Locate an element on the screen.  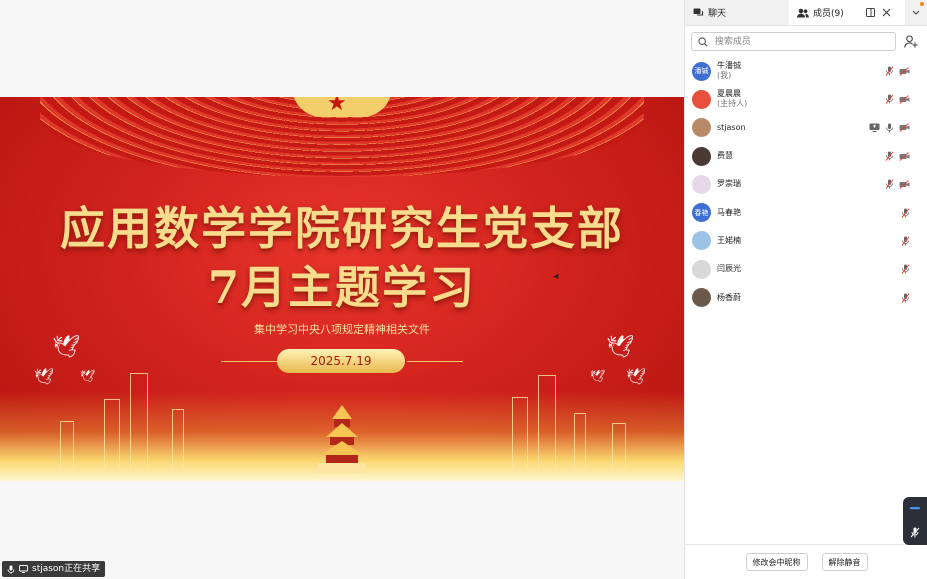
slide-title-line2: 7月主题学习 is located at coordinates (342, 287).